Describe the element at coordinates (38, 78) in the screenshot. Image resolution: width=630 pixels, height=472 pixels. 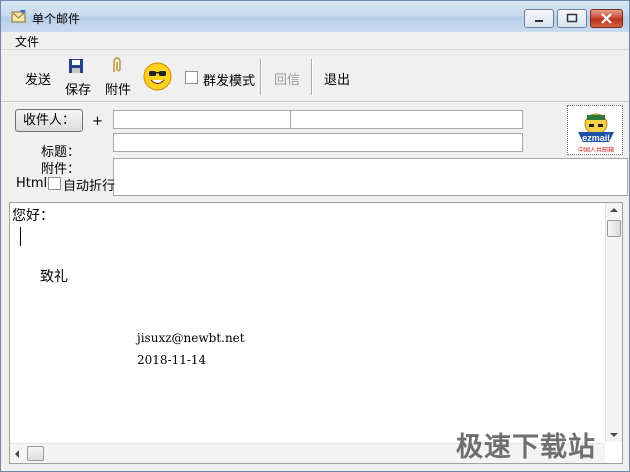
I see `send-button: 发送` at that location.